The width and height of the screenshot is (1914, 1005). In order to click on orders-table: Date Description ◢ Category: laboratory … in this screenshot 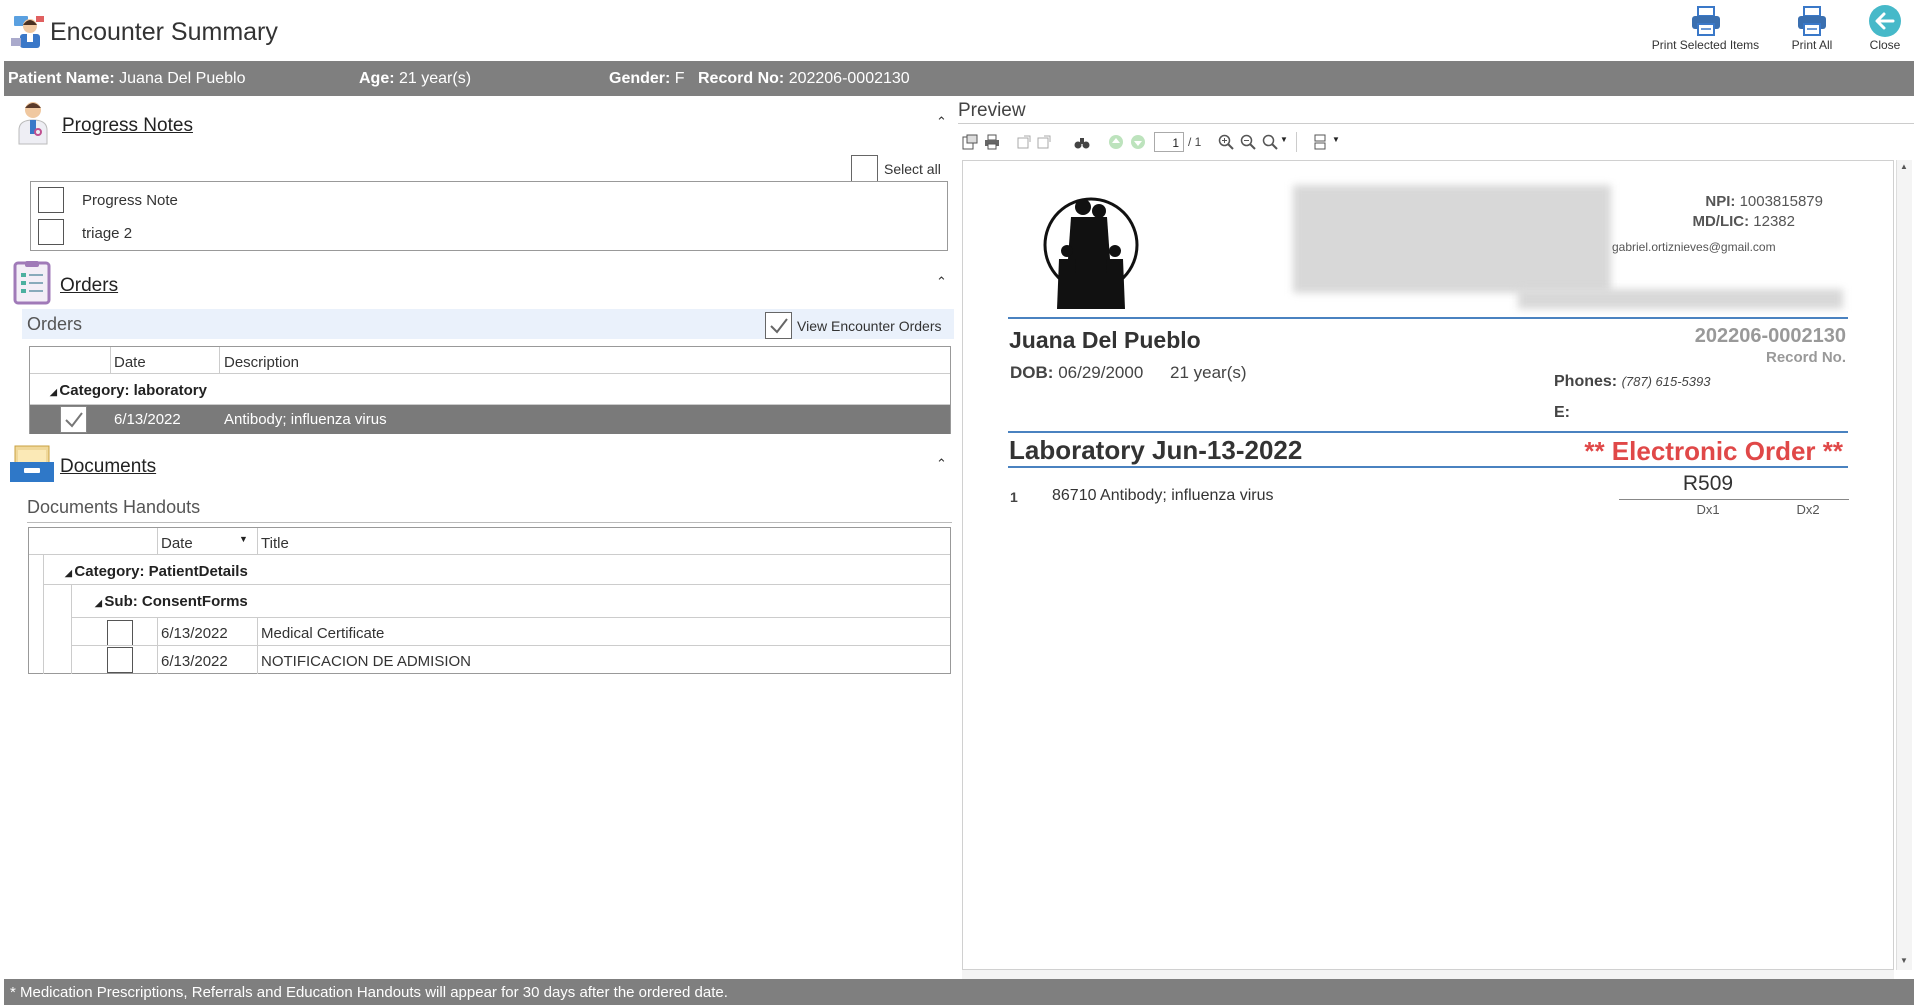, I will do `click(490, 390)`.